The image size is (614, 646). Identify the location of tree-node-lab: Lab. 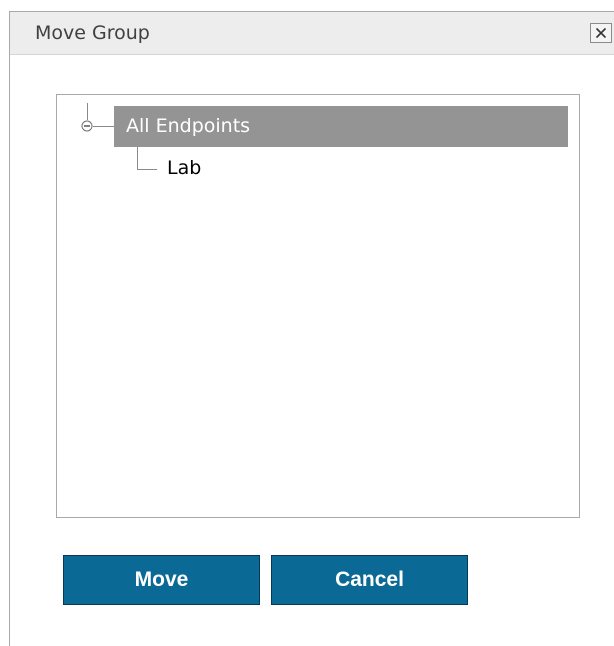
(184, 167).